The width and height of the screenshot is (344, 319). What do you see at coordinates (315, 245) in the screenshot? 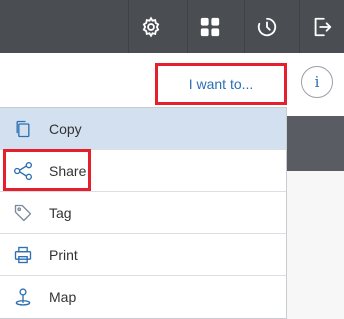
I see `background-panel` at bounding box center [315, 245].